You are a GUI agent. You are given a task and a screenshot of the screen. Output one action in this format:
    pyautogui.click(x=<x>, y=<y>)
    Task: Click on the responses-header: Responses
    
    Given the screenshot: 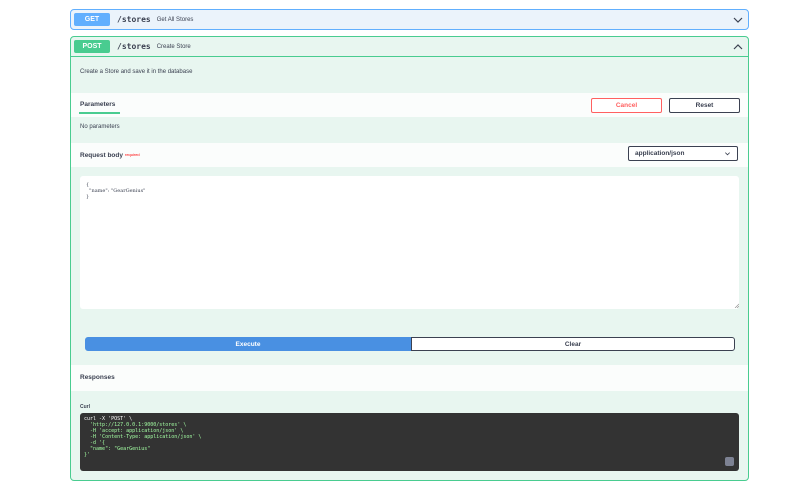 What is the action you would take?
    pyautogui.click(x=409, y=378)
    